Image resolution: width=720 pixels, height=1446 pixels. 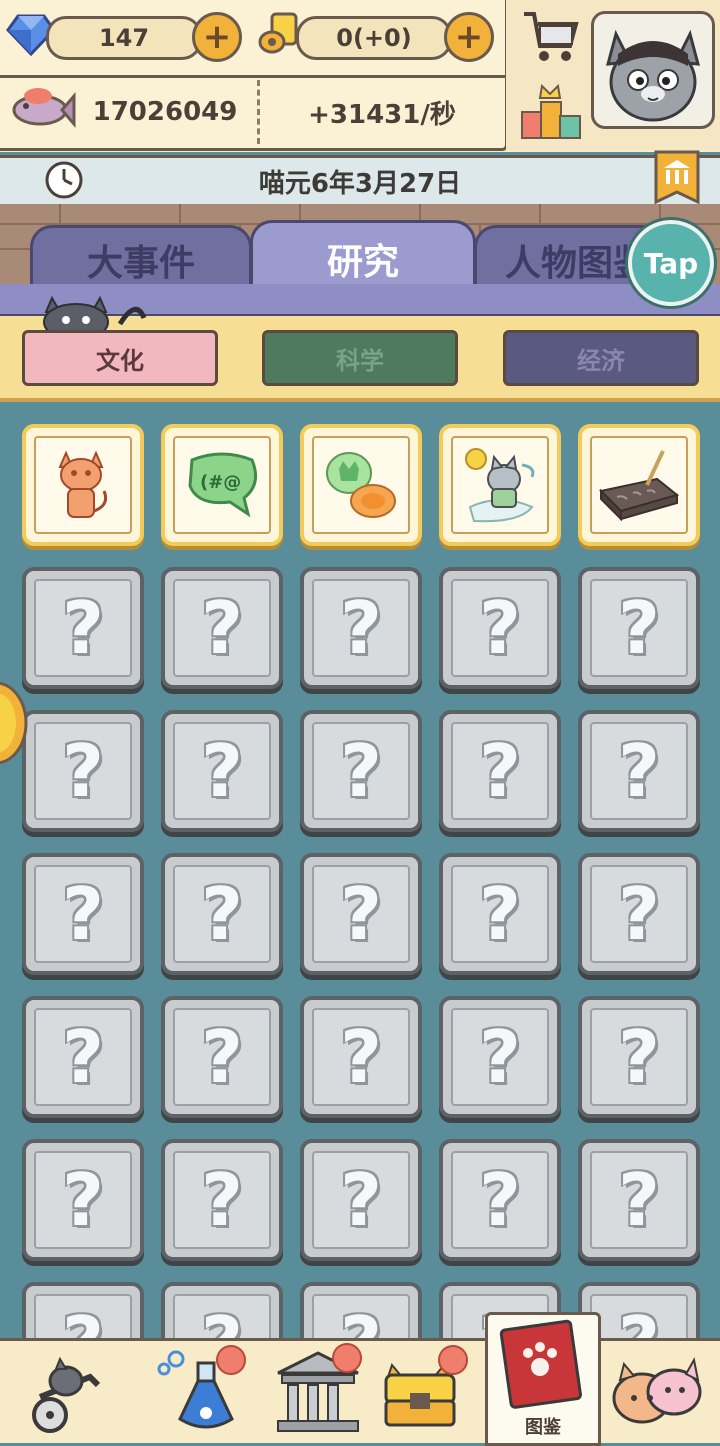 I want to click on add-gems-button: +, so click(x=217, y=37).